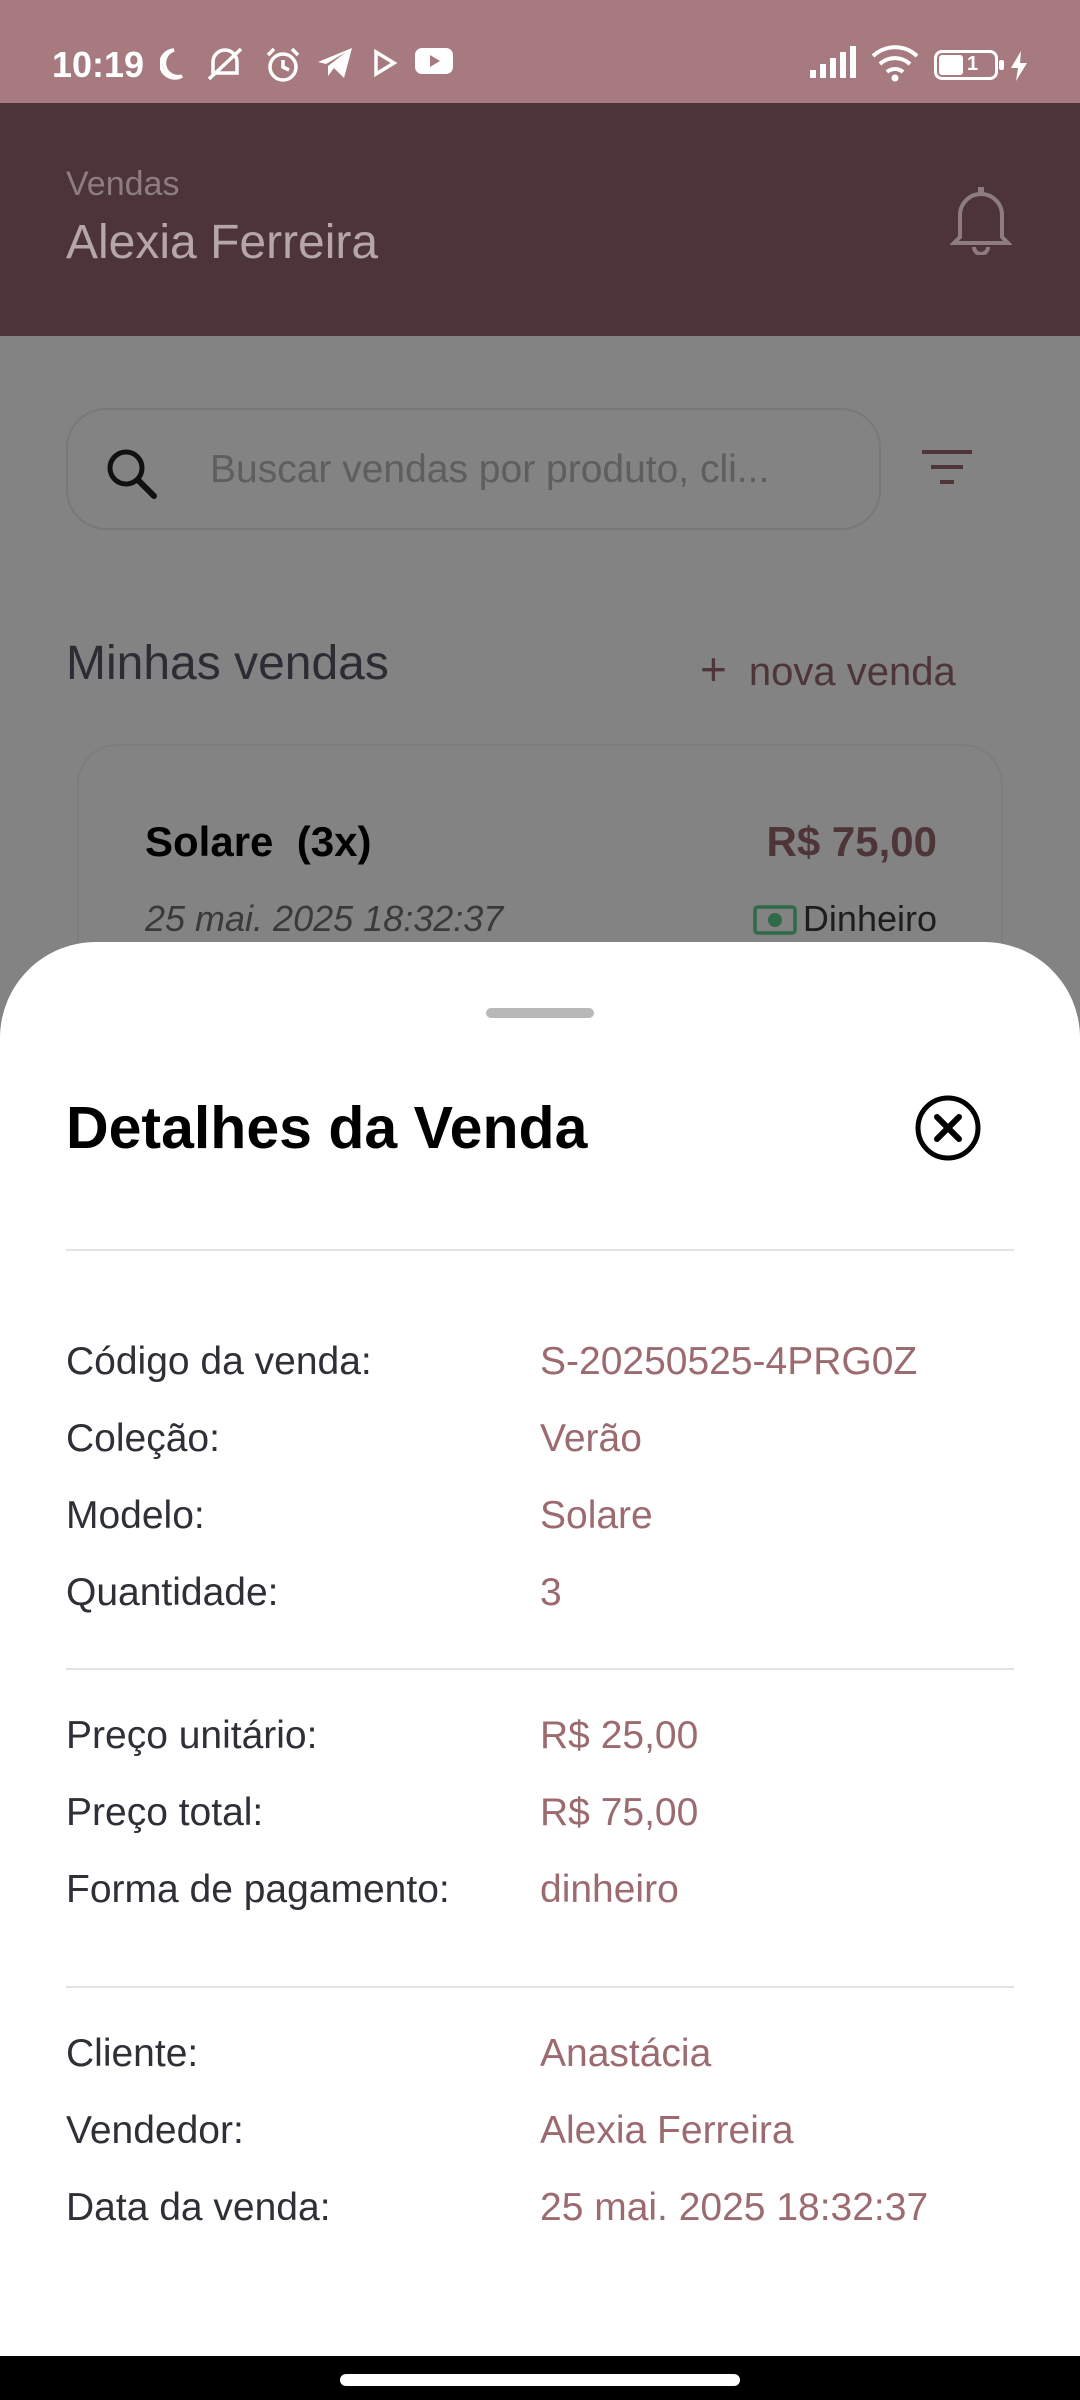  I want to click on detail-row-model: Modelo: Solare, so click(540, 1524).